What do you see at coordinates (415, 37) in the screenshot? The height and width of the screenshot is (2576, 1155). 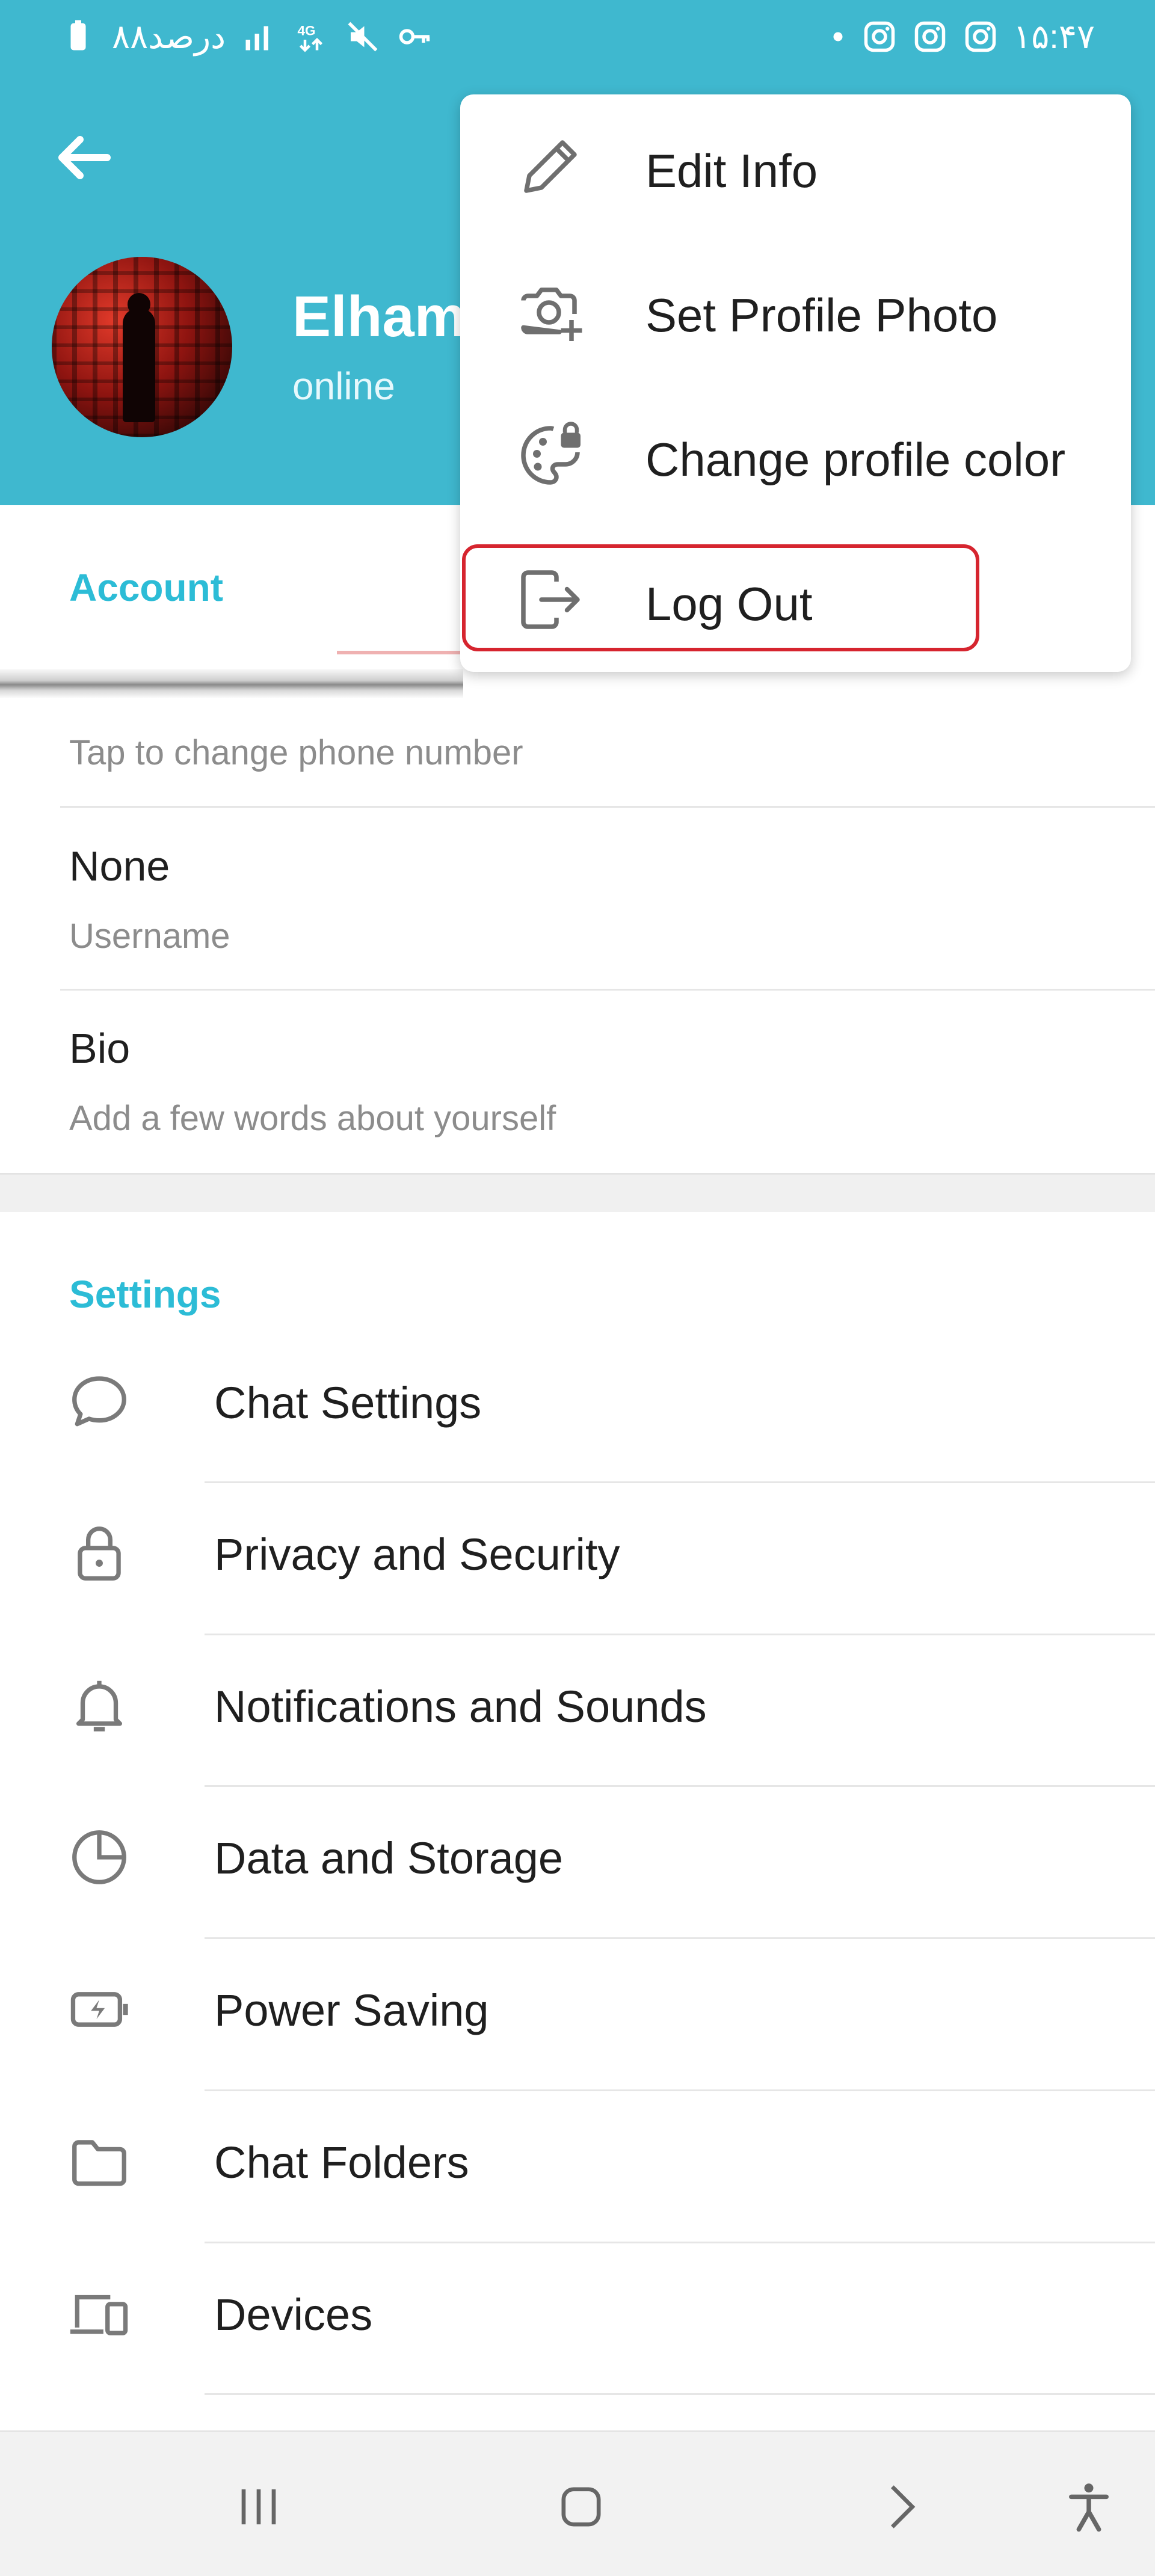 I see `vpn-key-icon` at bounding box center [415, 37].